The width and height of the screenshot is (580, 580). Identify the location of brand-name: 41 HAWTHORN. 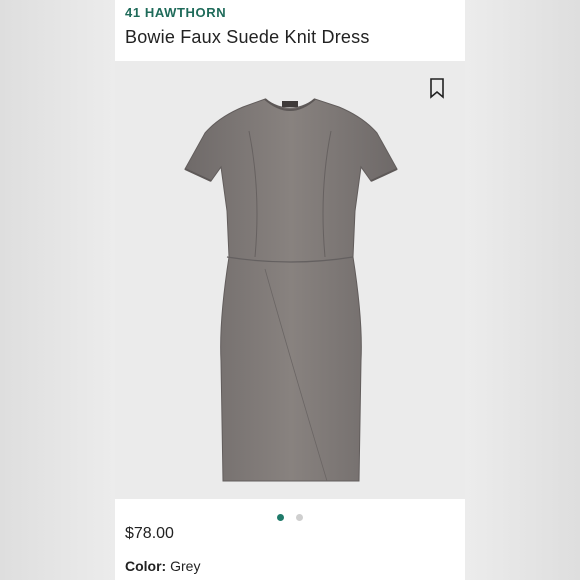
(175, 12).